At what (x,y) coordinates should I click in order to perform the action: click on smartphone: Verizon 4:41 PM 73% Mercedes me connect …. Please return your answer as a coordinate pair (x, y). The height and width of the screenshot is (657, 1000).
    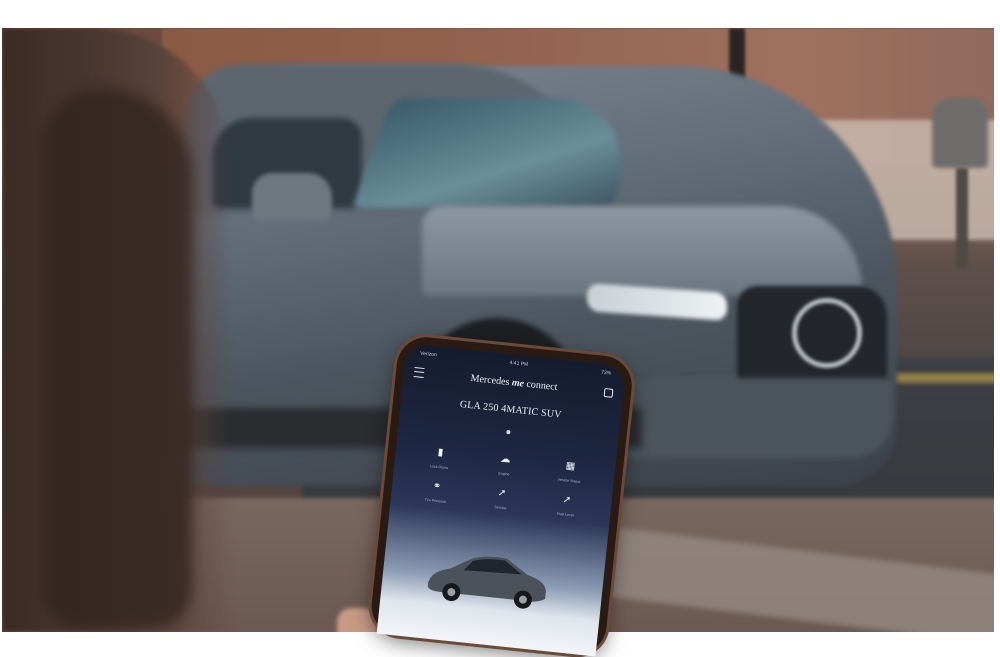
    Looking at the image, I should click on (501, 495).